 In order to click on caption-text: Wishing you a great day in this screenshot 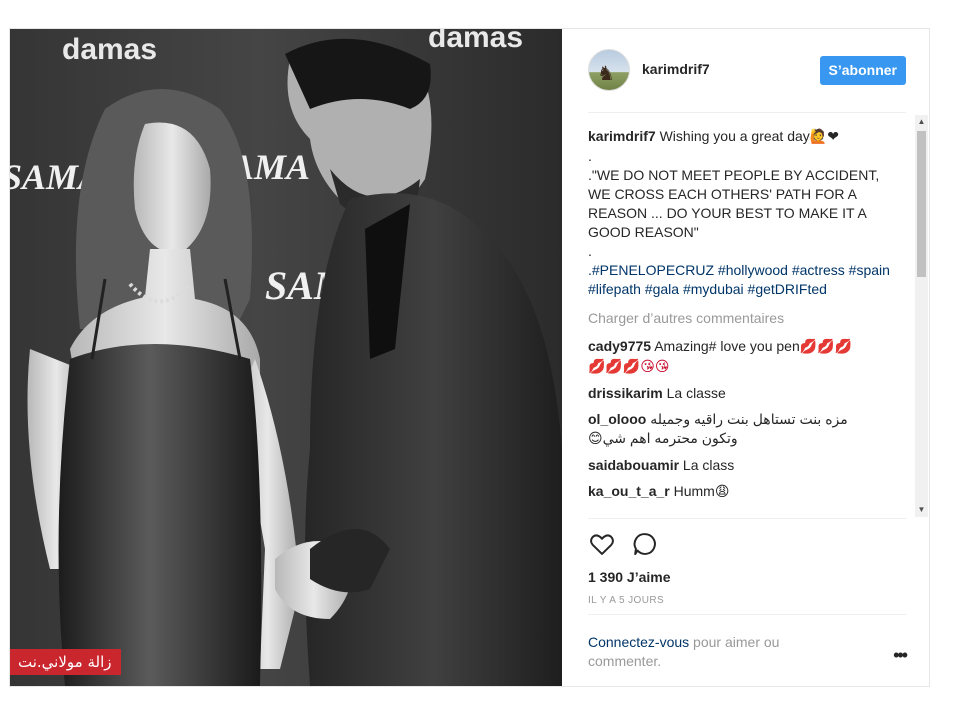, I will do `click(734, 136)`.